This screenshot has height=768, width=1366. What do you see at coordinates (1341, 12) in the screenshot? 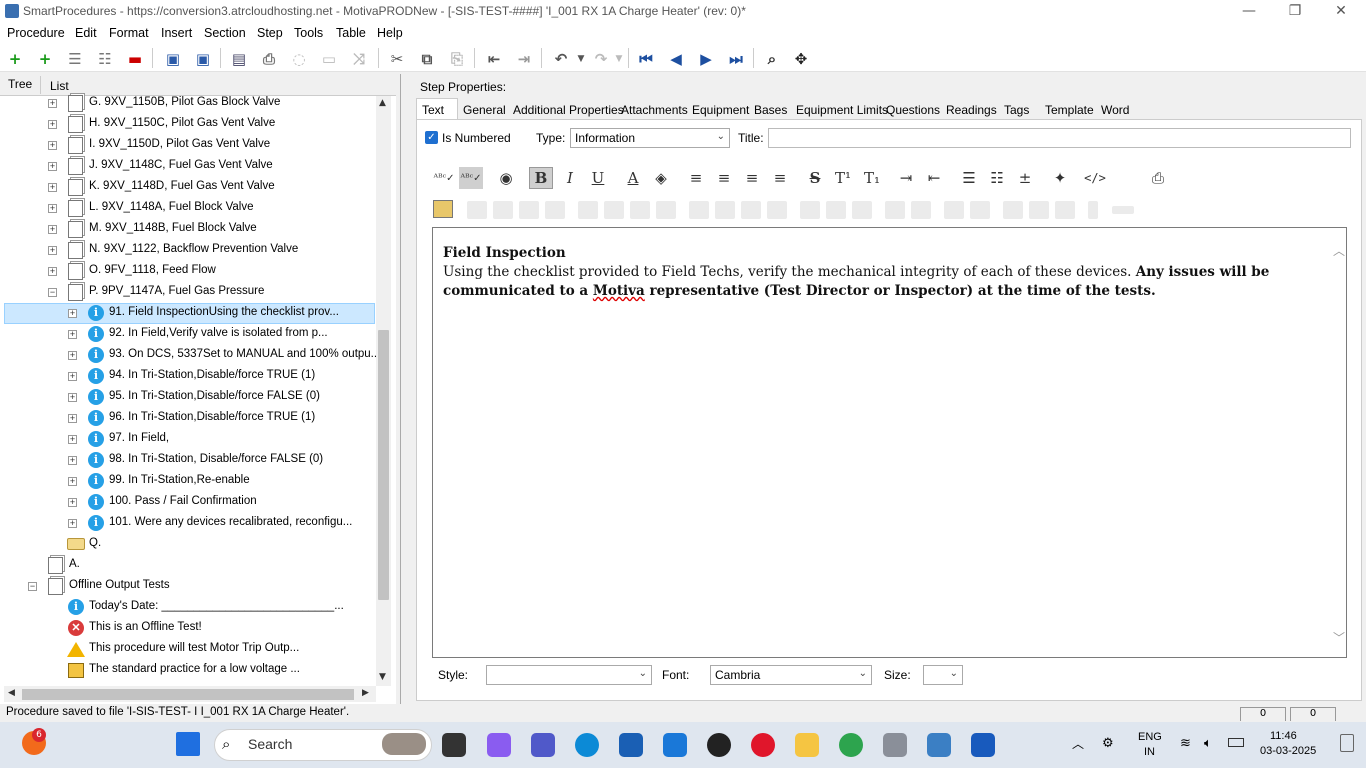
I see `close-button: ✕` at bounding box center [1341, 12].